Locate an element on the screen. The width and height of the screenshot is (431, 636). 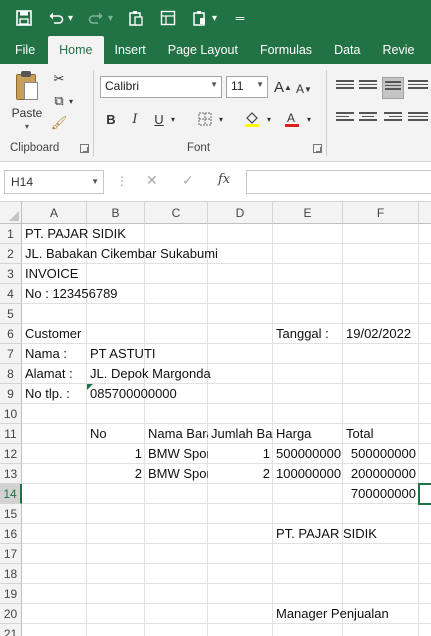
cell-f11: Total is located at coordinates (381, 434).